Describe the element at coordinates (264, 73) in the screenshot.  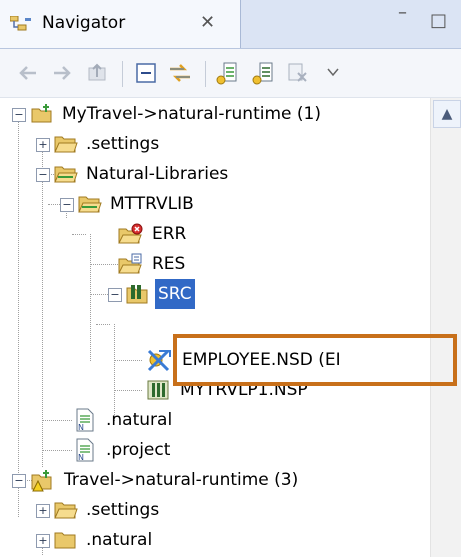
I see `new-program-icon` at that location.